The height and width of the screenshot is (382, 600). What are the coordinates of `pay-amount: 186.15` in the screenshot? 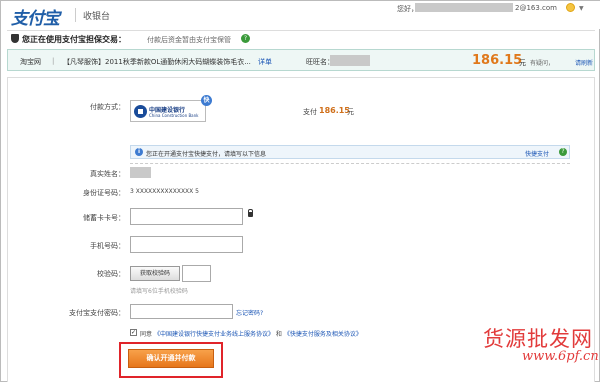 It's located at (334, 110).